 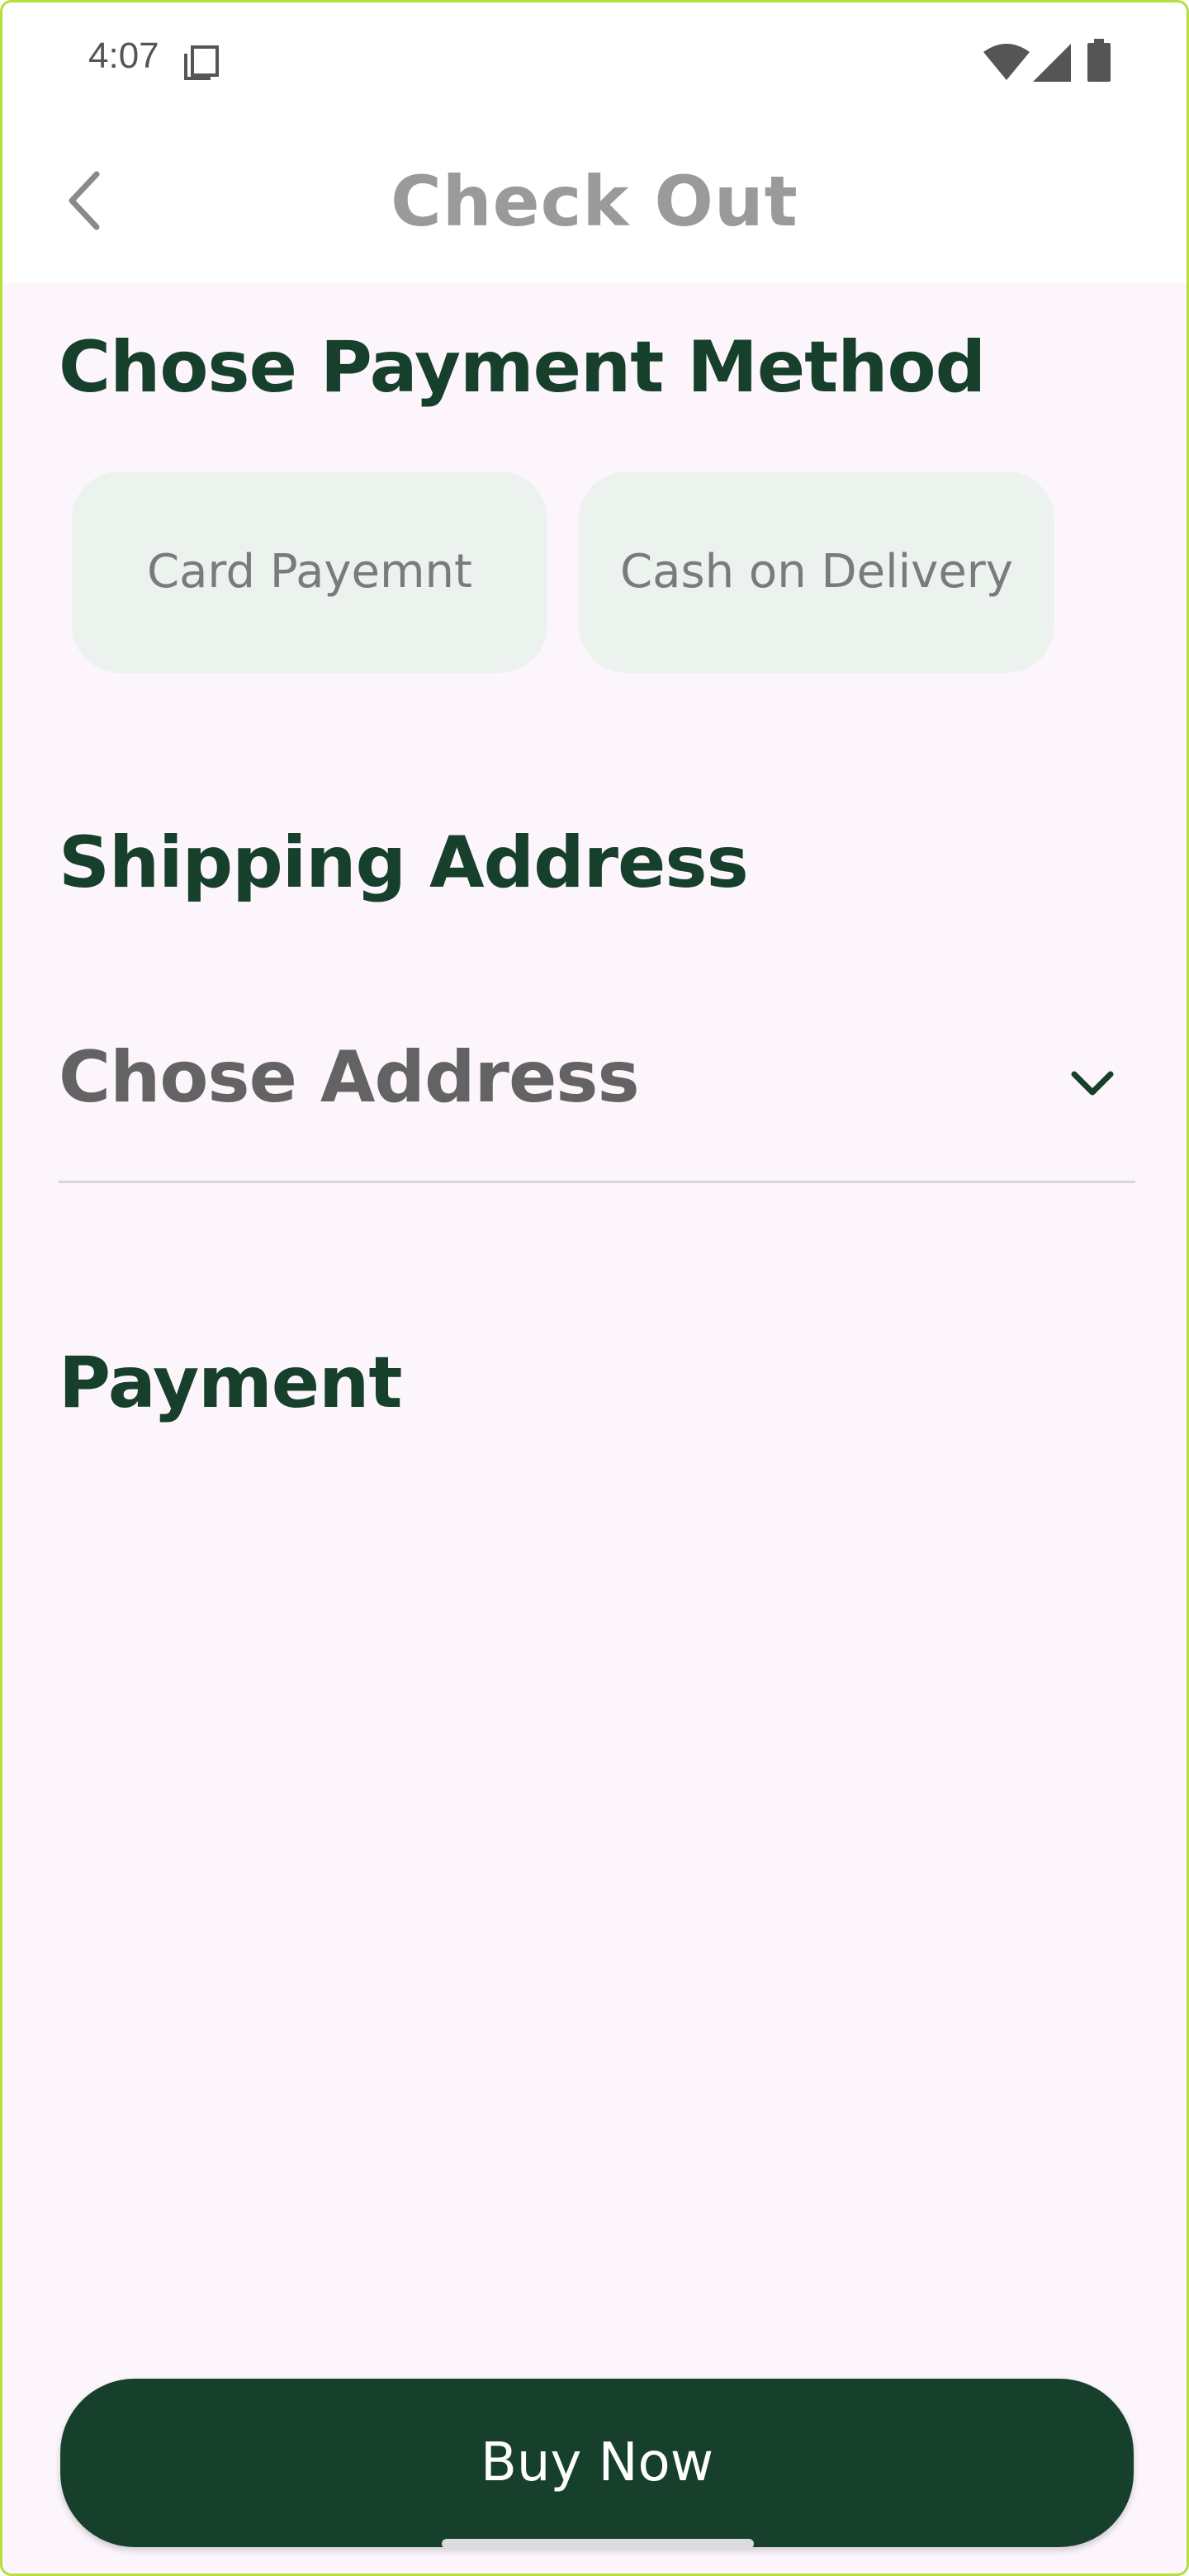 I want to click on wifi-icon, so click(x=1006, y=62).